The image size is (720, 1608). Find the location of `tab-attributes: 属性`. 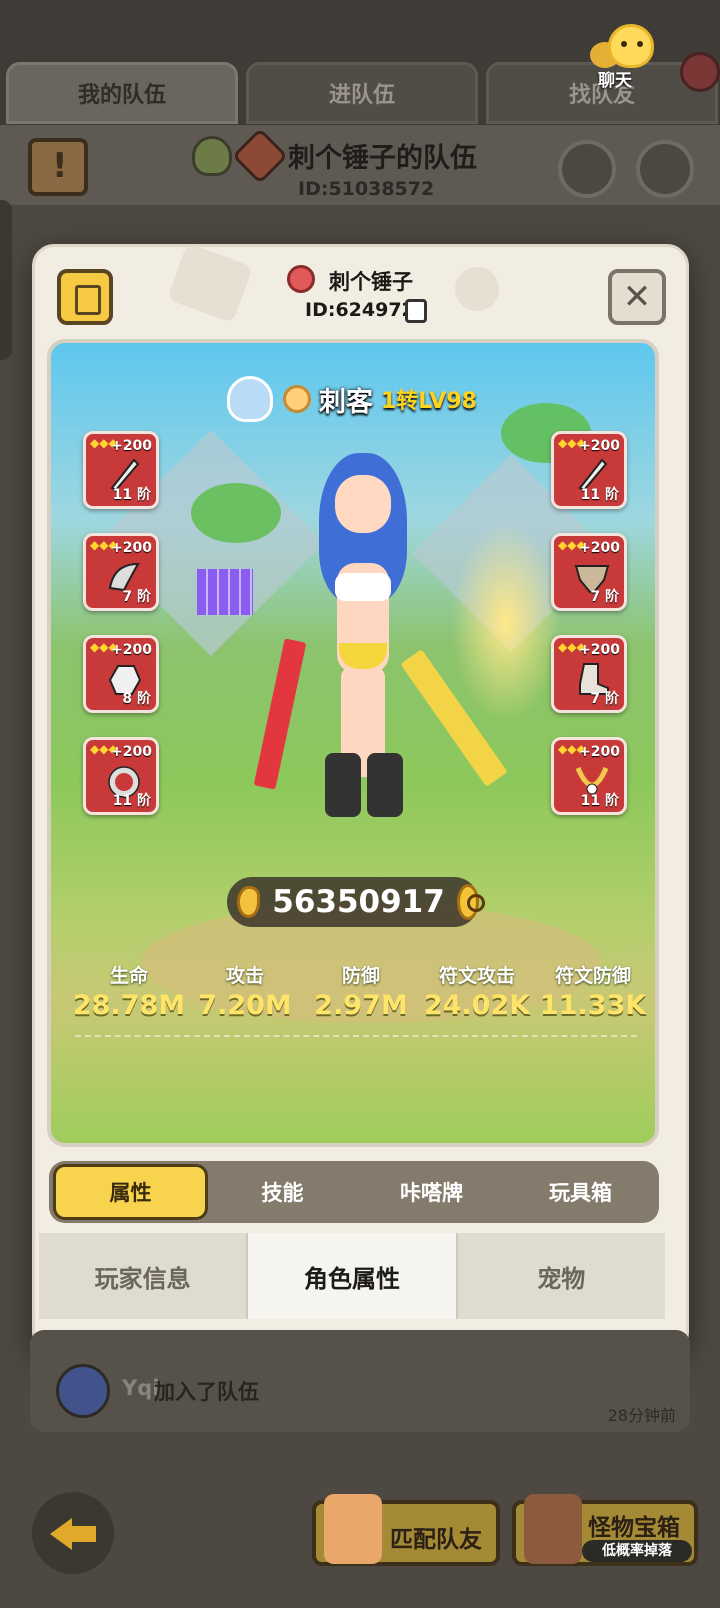

tab-attributes: 属性 is located at coordinates (130, 1192).